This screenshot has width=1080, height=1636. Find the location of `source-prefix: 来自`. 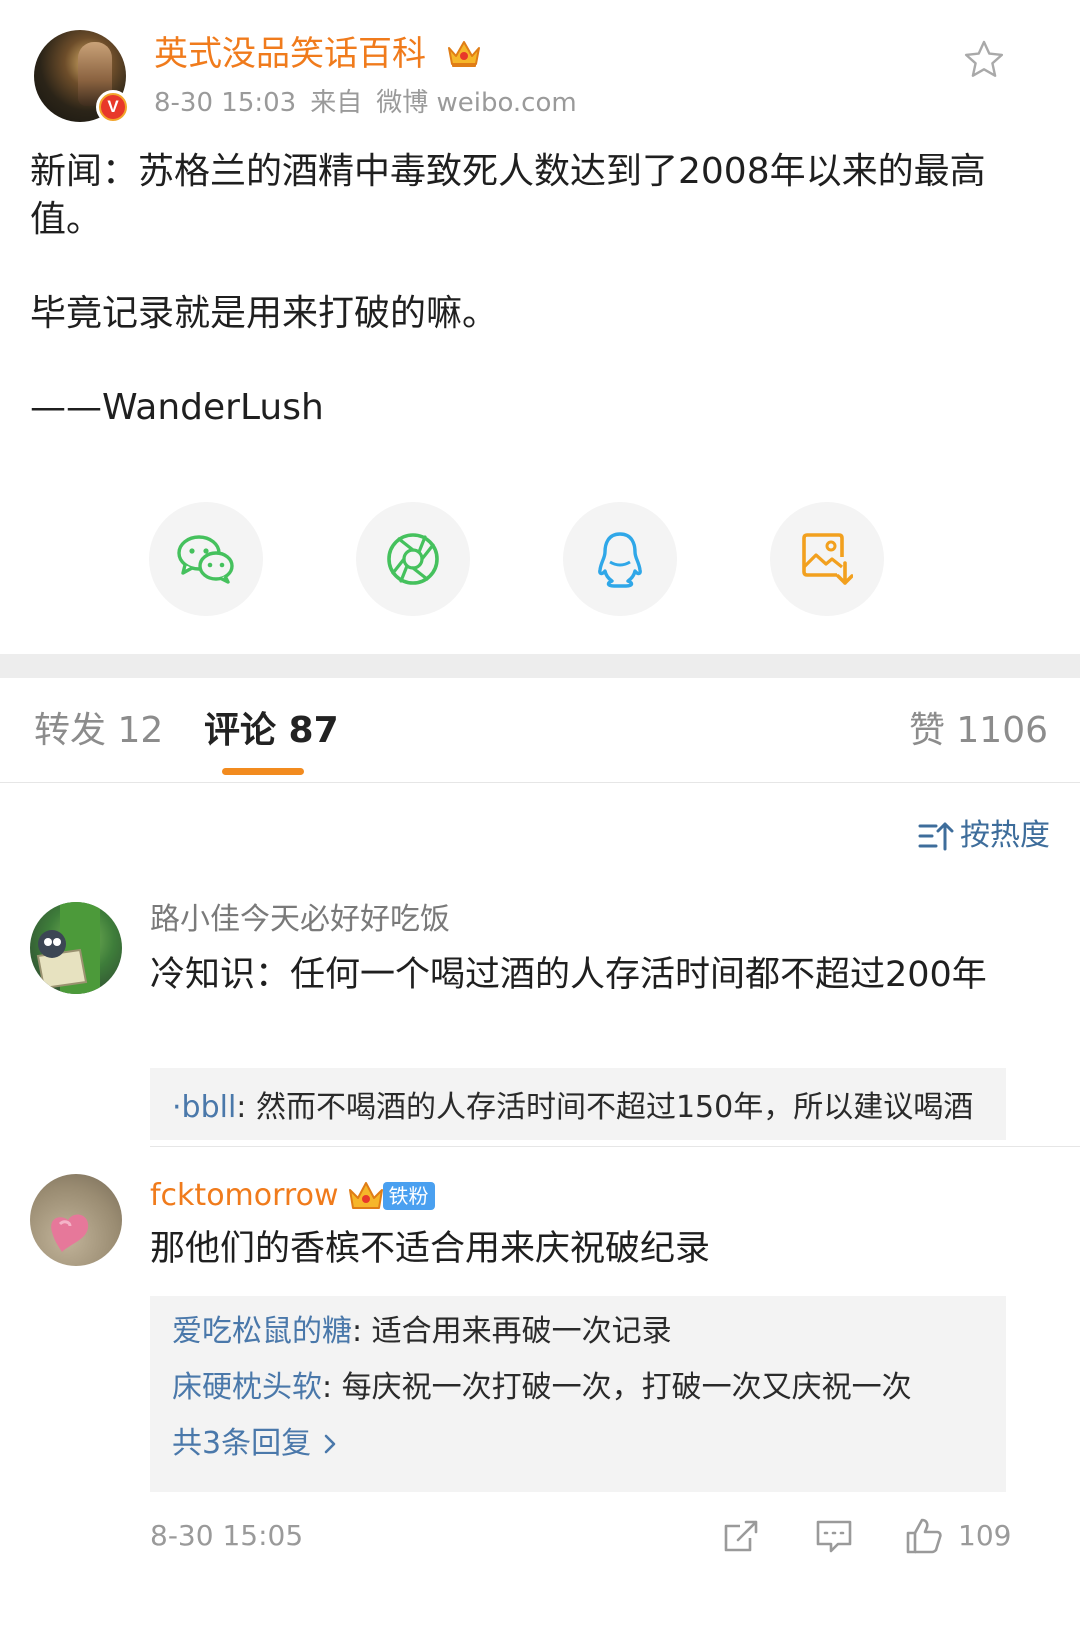

source-prefix: 来自 is located at coordinates (336, 103).